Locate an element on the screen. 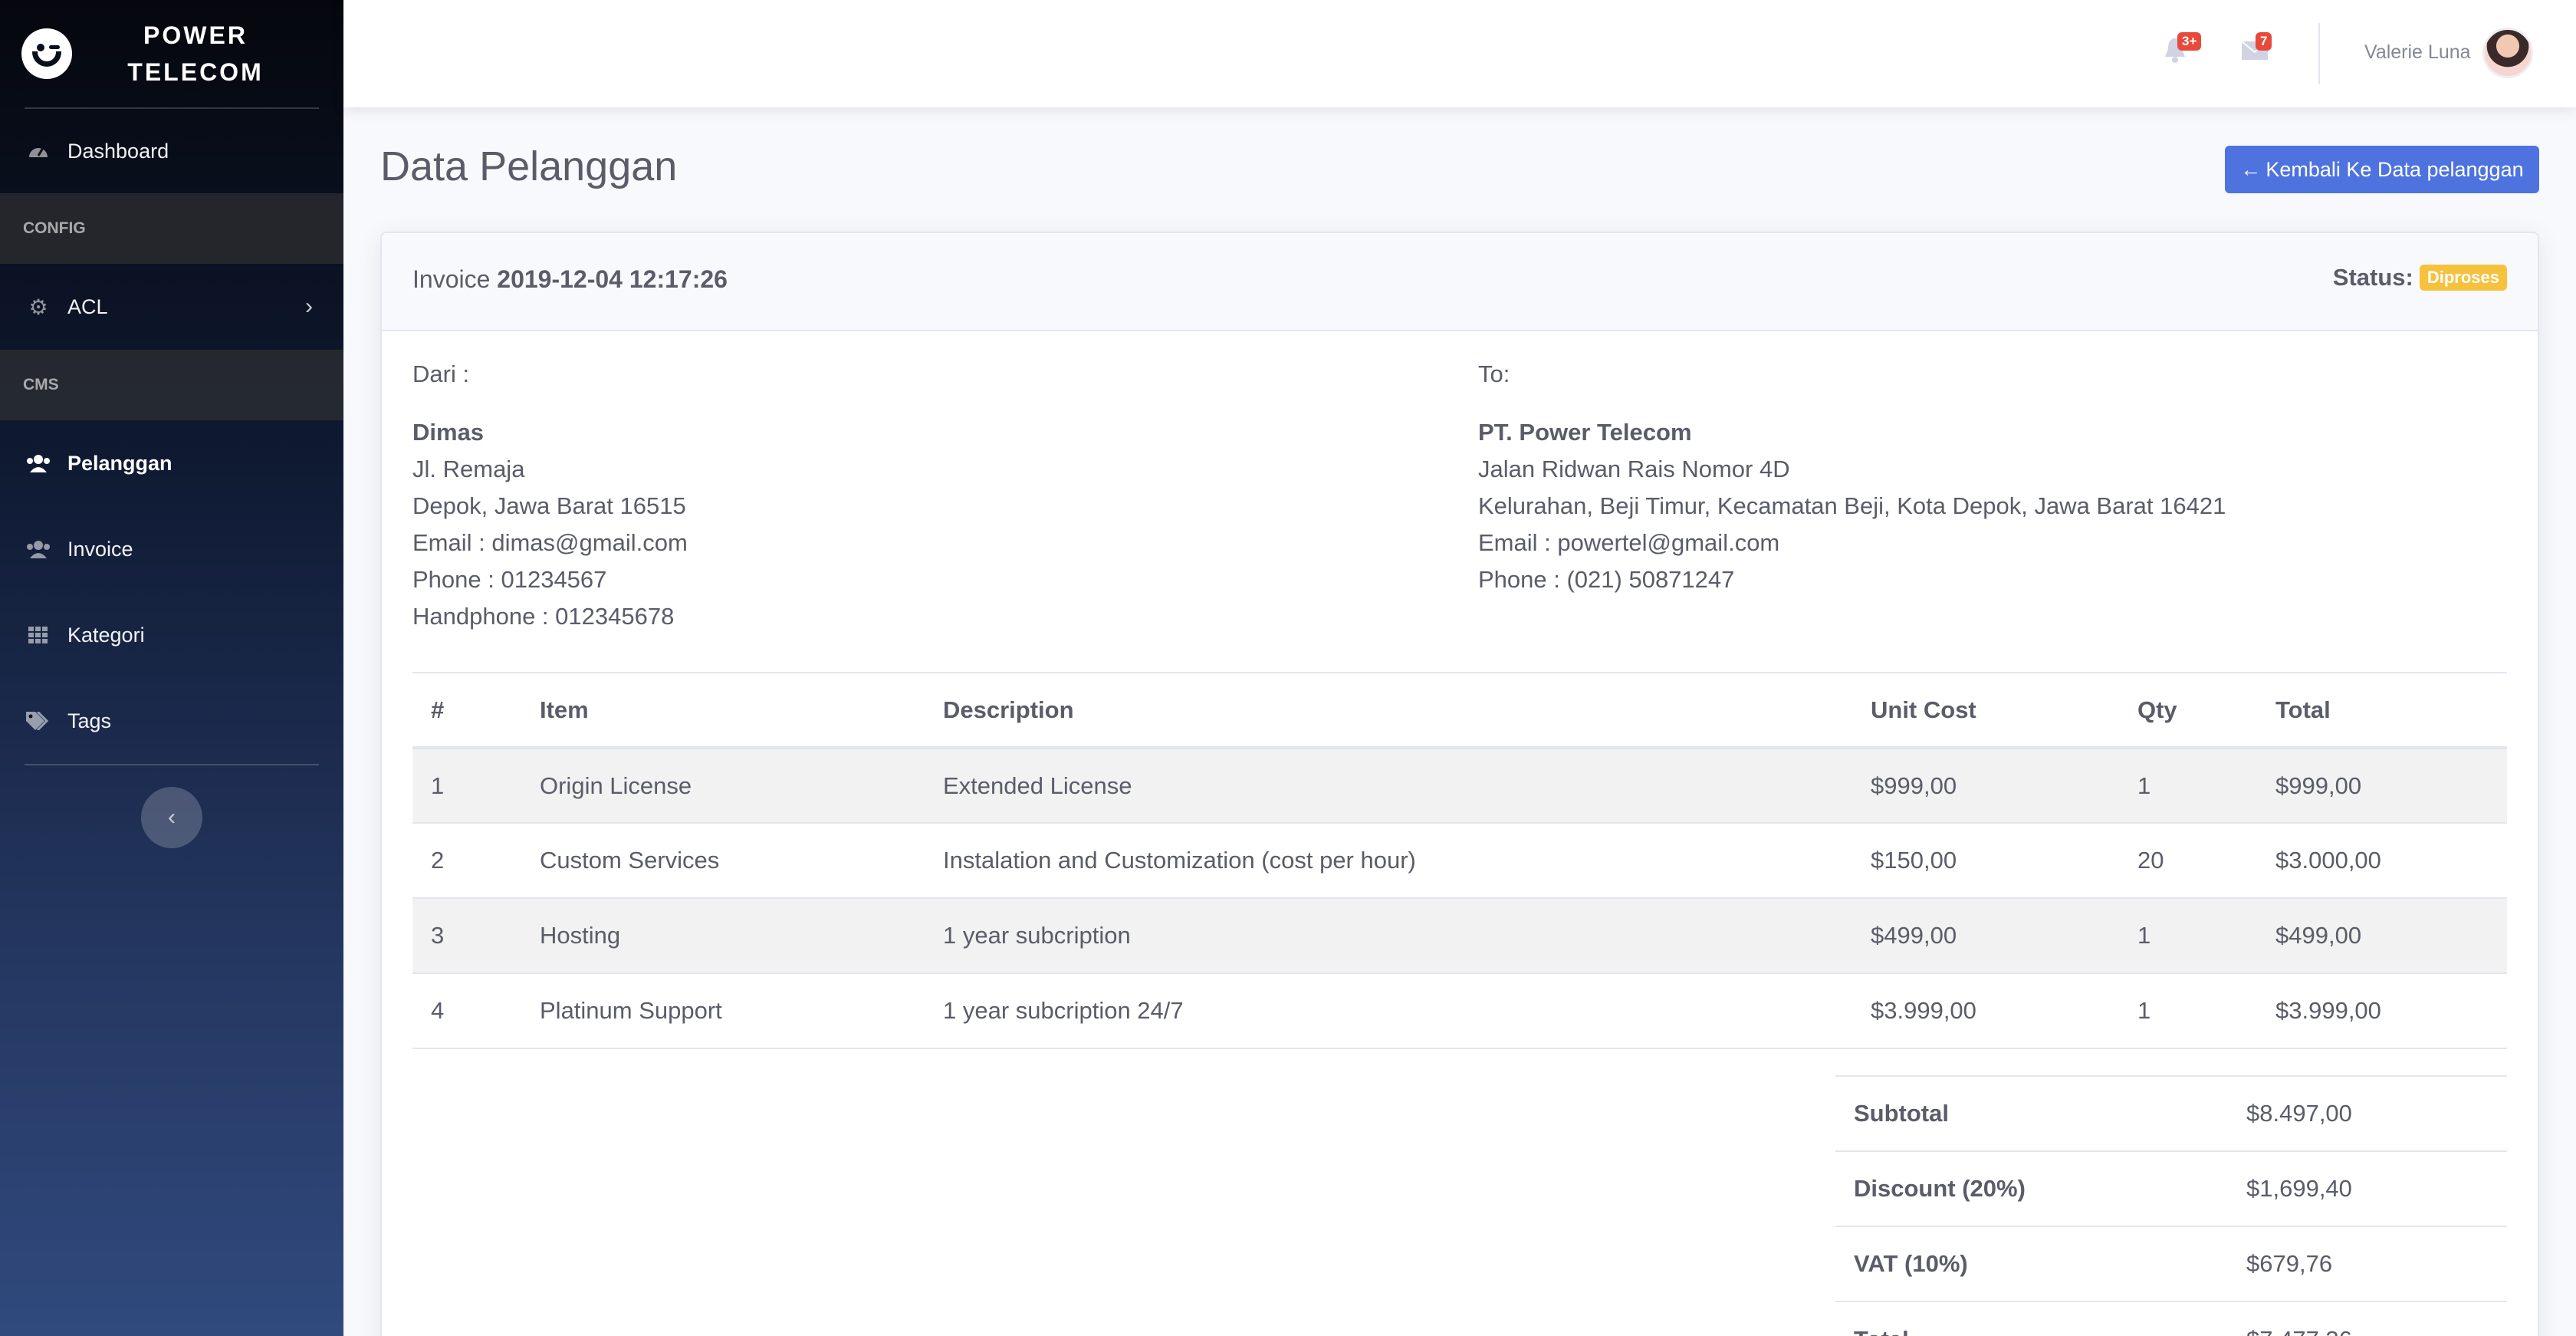  sidebar-heading-config: CONFIG is located at coordinates (172, 228).